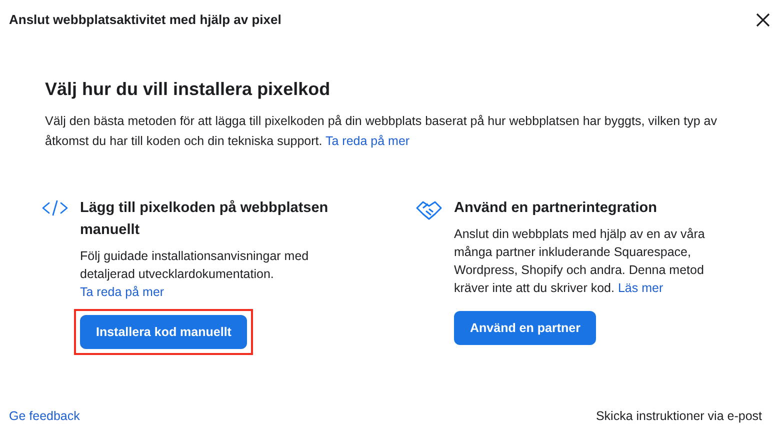  What do you see at coordinates (679, 416) in the screenshot?
I see `email-instructions-link: Skicka instruktioner via e-post` at bounding box center [679, 416].